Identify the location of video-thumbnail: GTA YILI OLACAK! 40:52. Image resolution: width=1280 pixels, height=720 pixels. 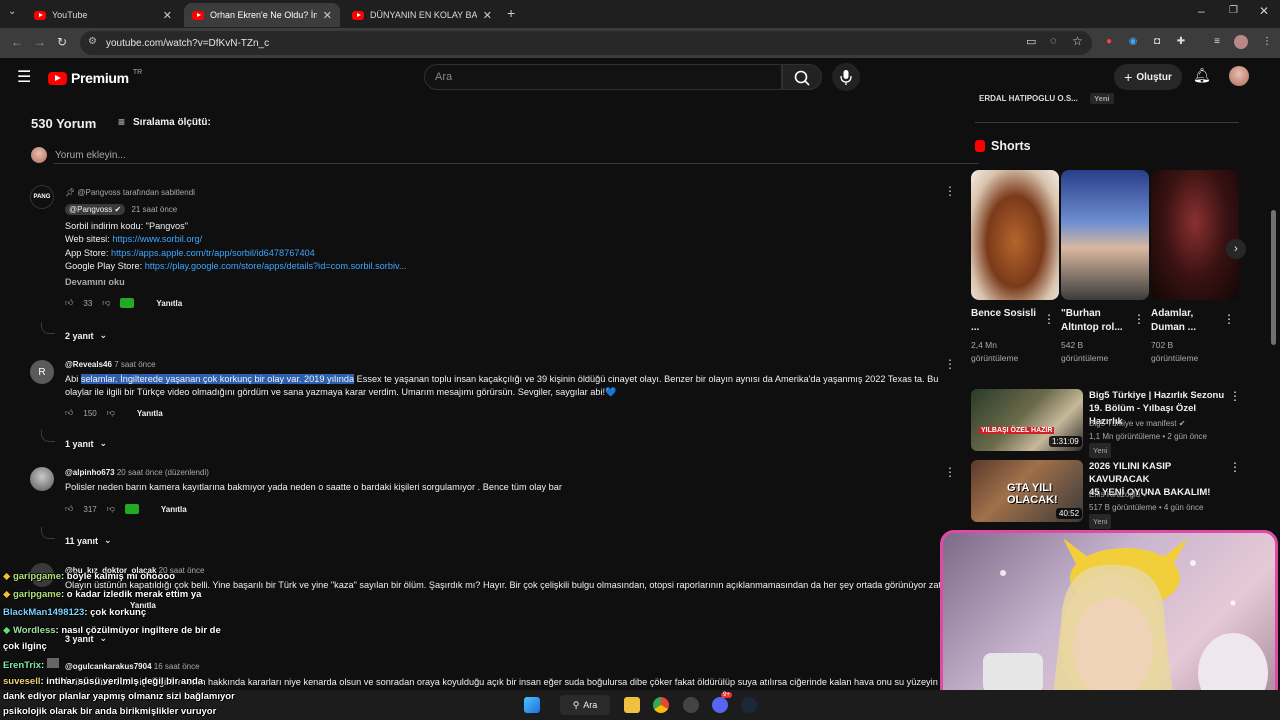
(1027, 491).